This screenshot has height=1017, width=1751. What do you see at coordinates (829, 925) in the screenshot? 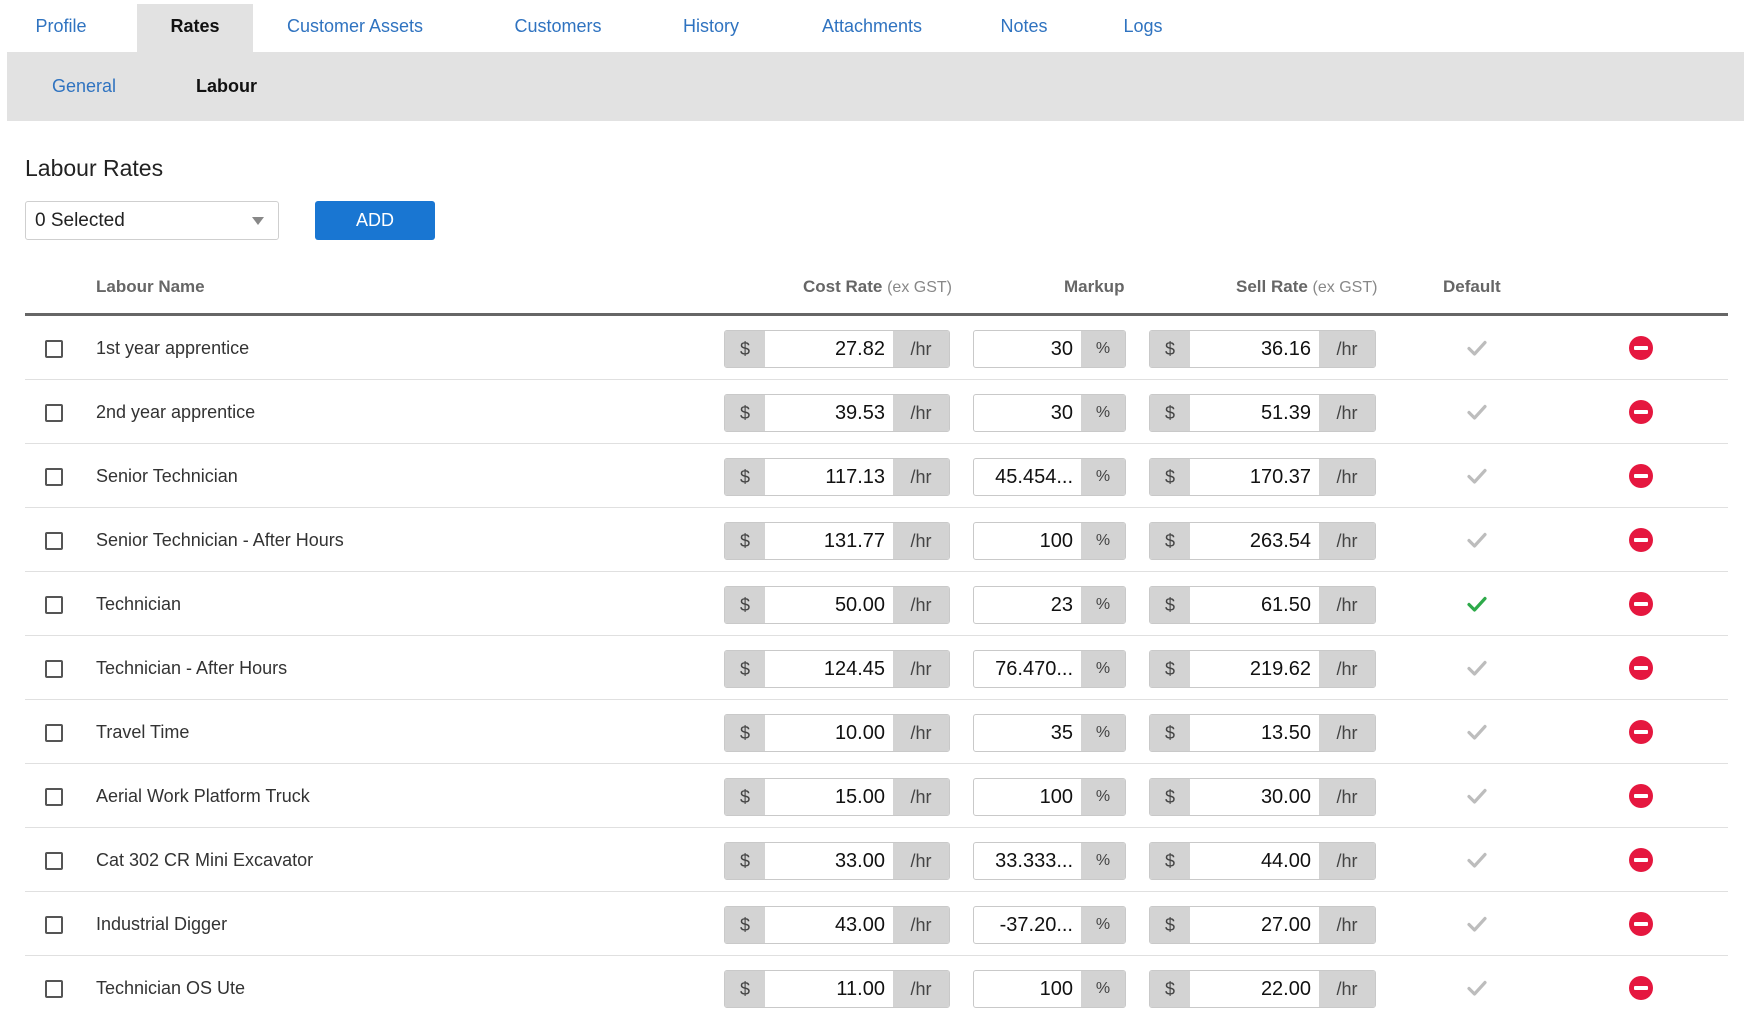
I see `cost-rate-input: 43.00` at bounding box center [829, 925].